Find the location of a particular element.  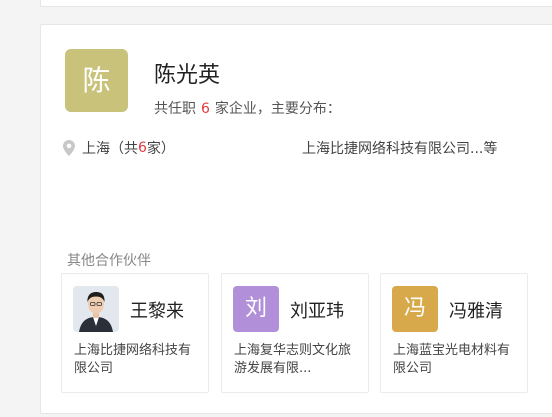

partner-avatar: 刘 is located at coordinates (256, 309).